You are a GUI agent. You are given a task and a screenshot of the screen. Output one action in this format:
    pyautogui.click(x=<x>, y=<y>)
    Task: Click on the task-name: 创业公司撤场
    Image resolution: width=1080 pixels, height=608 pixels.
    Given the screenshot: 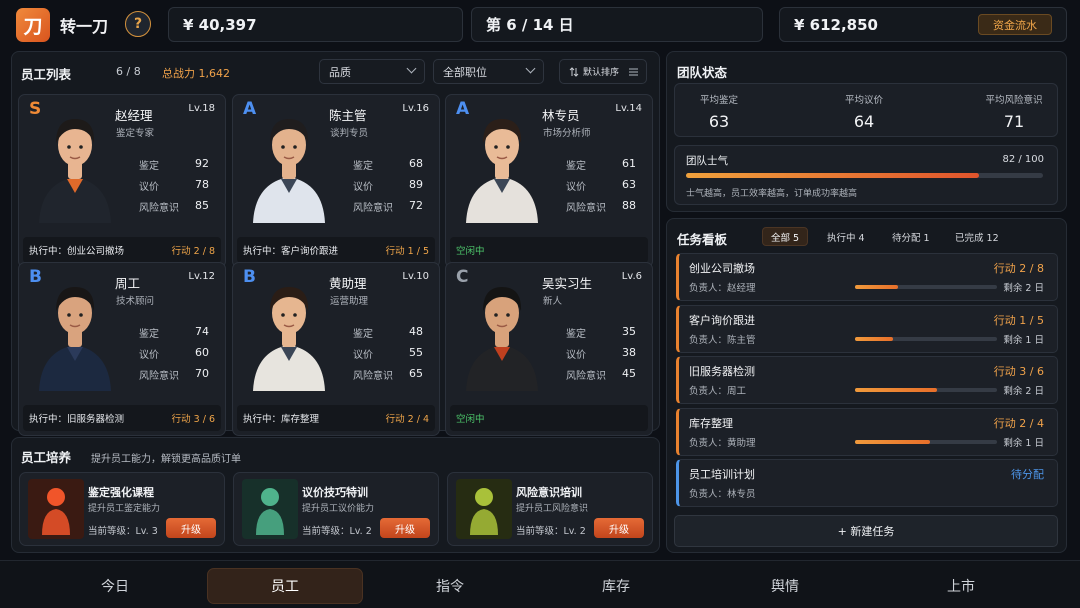 What is the action you would take?
    pyautogui.click(x=722, y=268)
    